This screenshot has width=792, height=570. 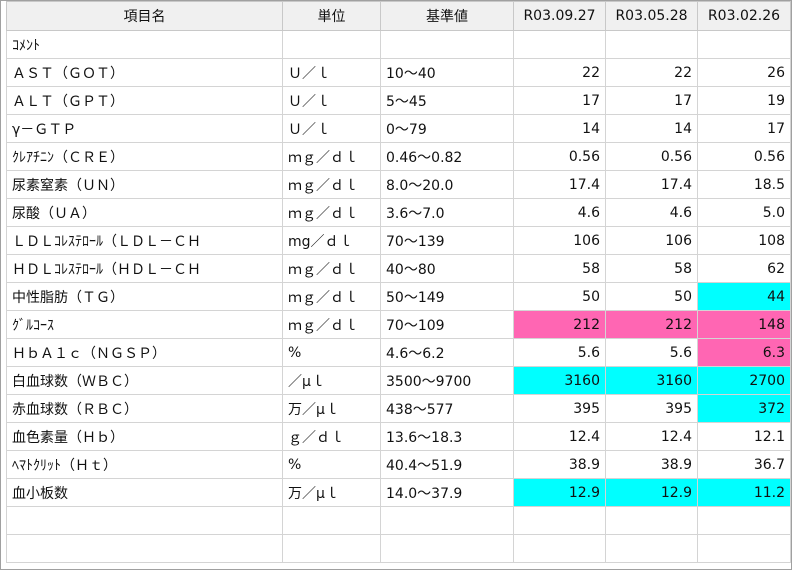 I want to click on item-reference: 70～109, so click(x=447, y=324).